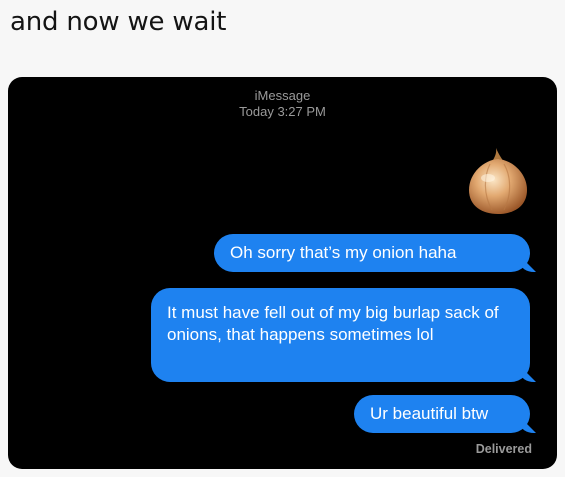 Image resolution: width=565 pixels, height=477 pixels. Describe the element at coordinates (282, 111) in the screenshot. I see `timestamp: Today 3:27 PM` at that location.